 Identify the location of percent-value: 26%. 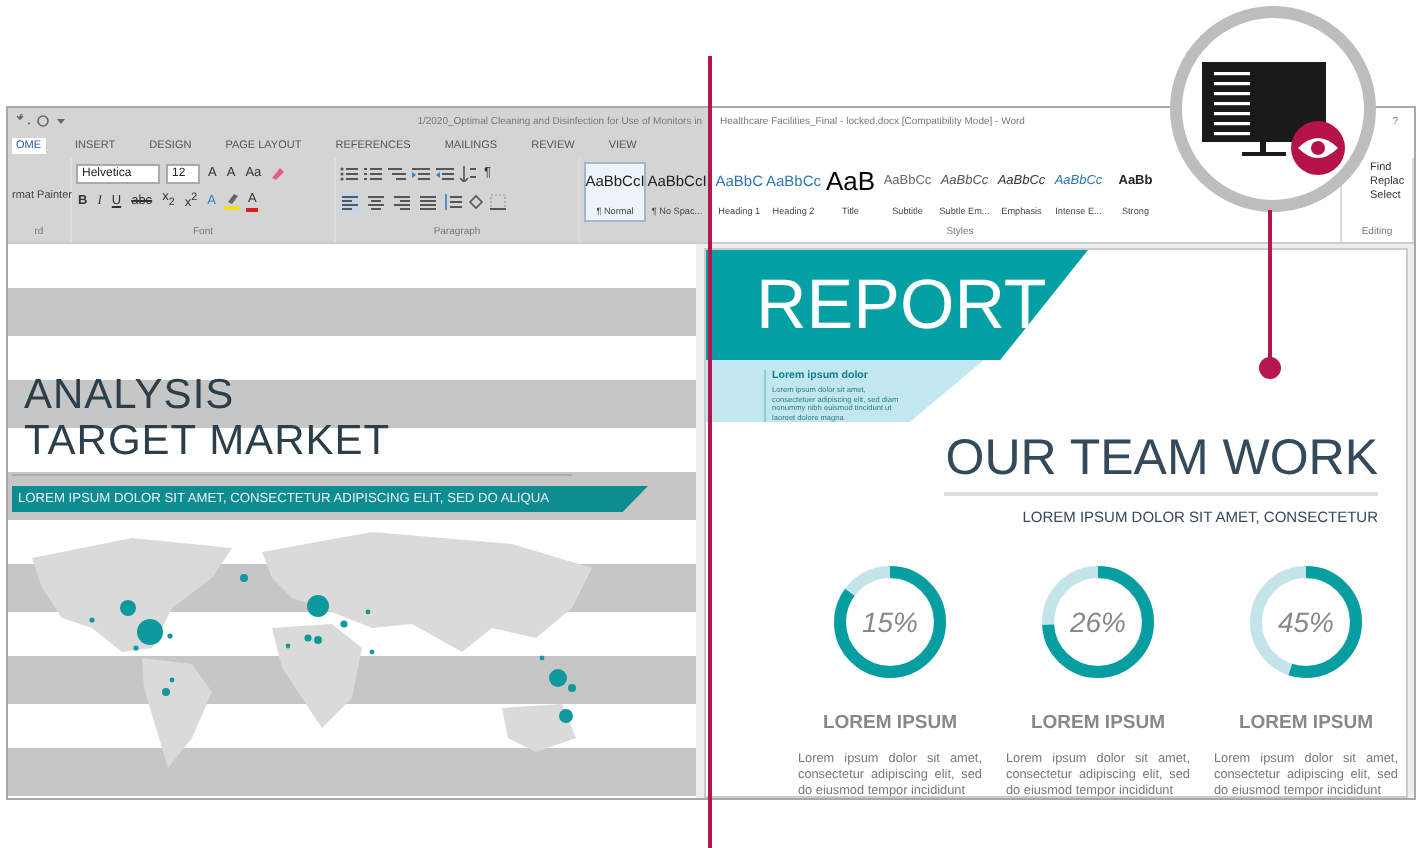
(1098, 622).